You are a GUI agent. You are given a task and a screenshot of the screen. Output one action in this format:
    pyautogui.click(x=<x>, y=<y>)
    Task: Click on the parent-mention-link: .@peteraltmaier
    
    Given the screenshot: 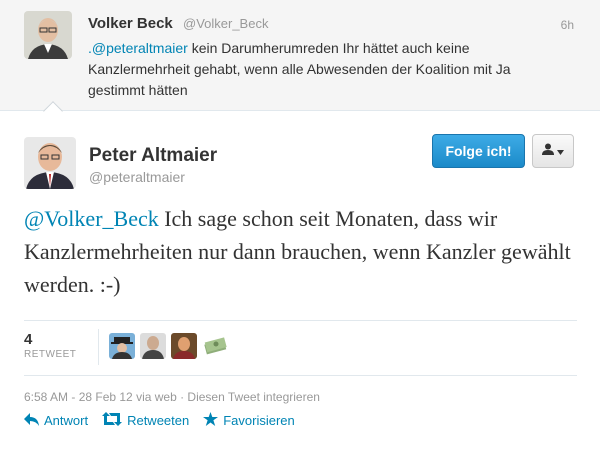 What is the action you would take?
    pyautogui.click(x=138, y=48)
    